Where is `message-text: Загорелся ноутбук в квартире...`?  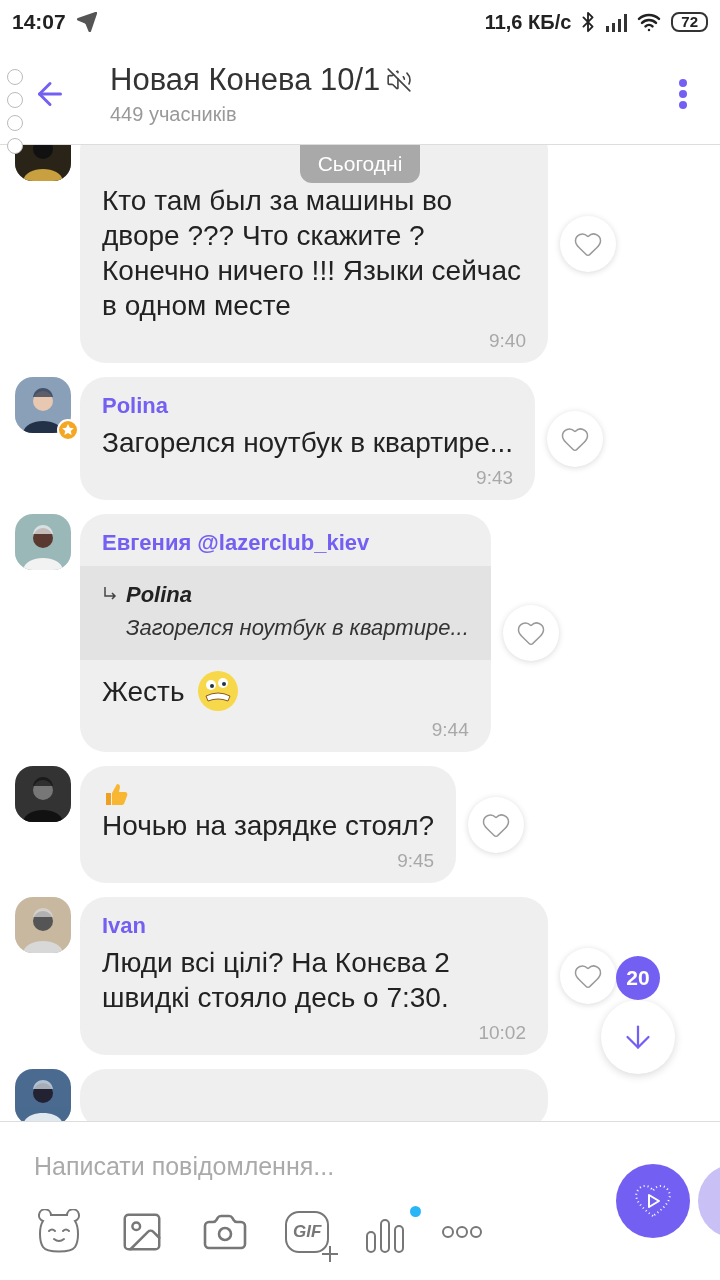 message-text: Загорелся ноутбук в квартире... is located at coordinates (308, 443).